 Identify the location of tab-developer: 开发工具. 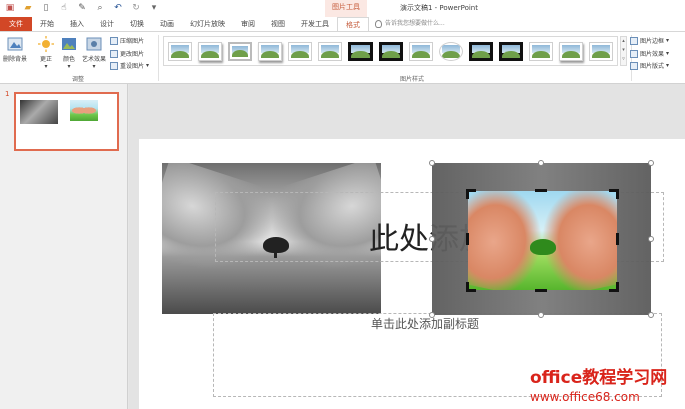
(315, 24).